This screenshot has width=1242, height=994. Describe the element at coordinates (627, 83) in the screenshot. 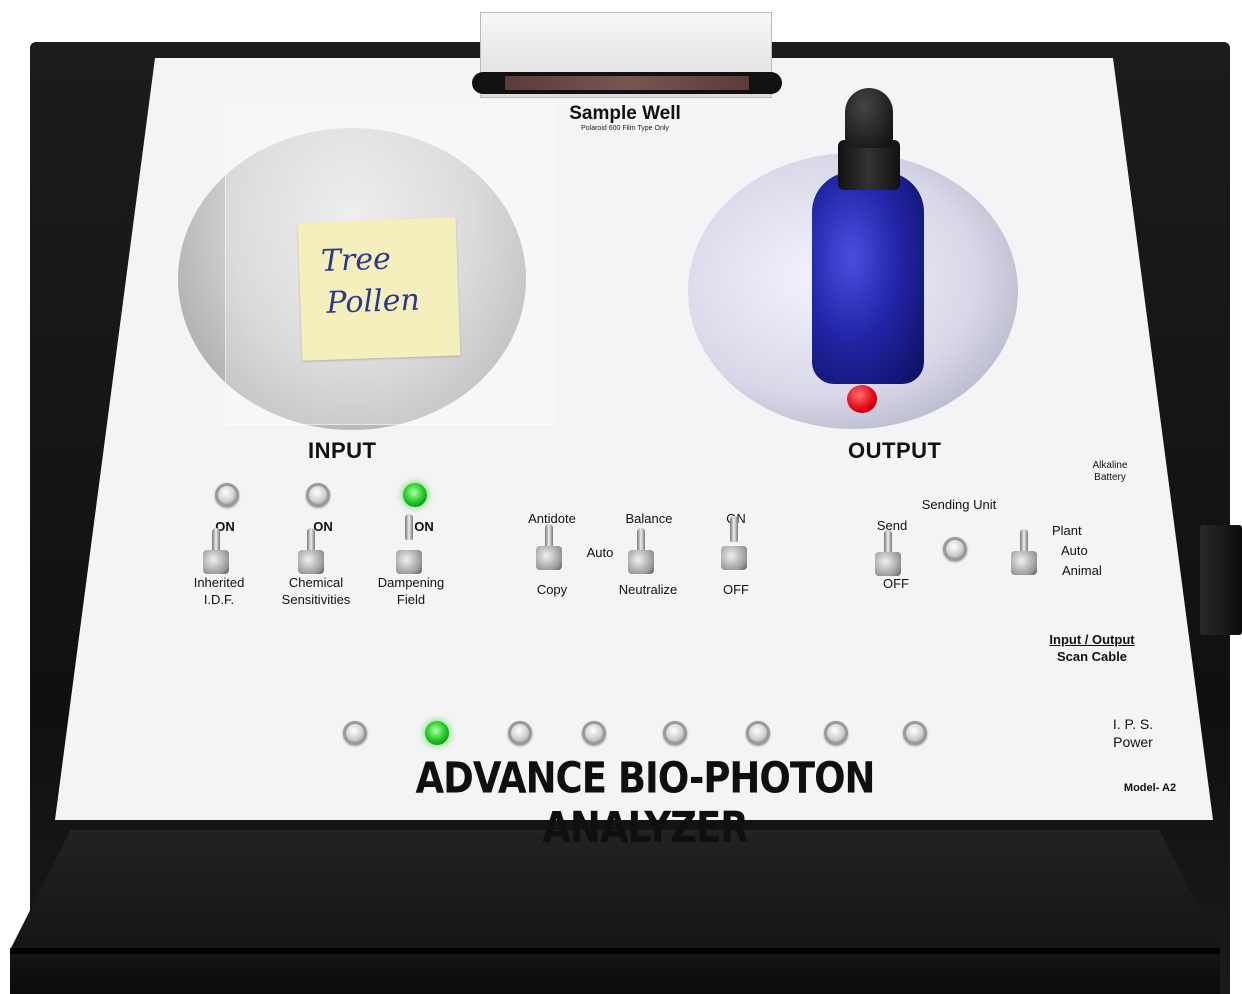

I see `polaroid-film-strip` at that location.